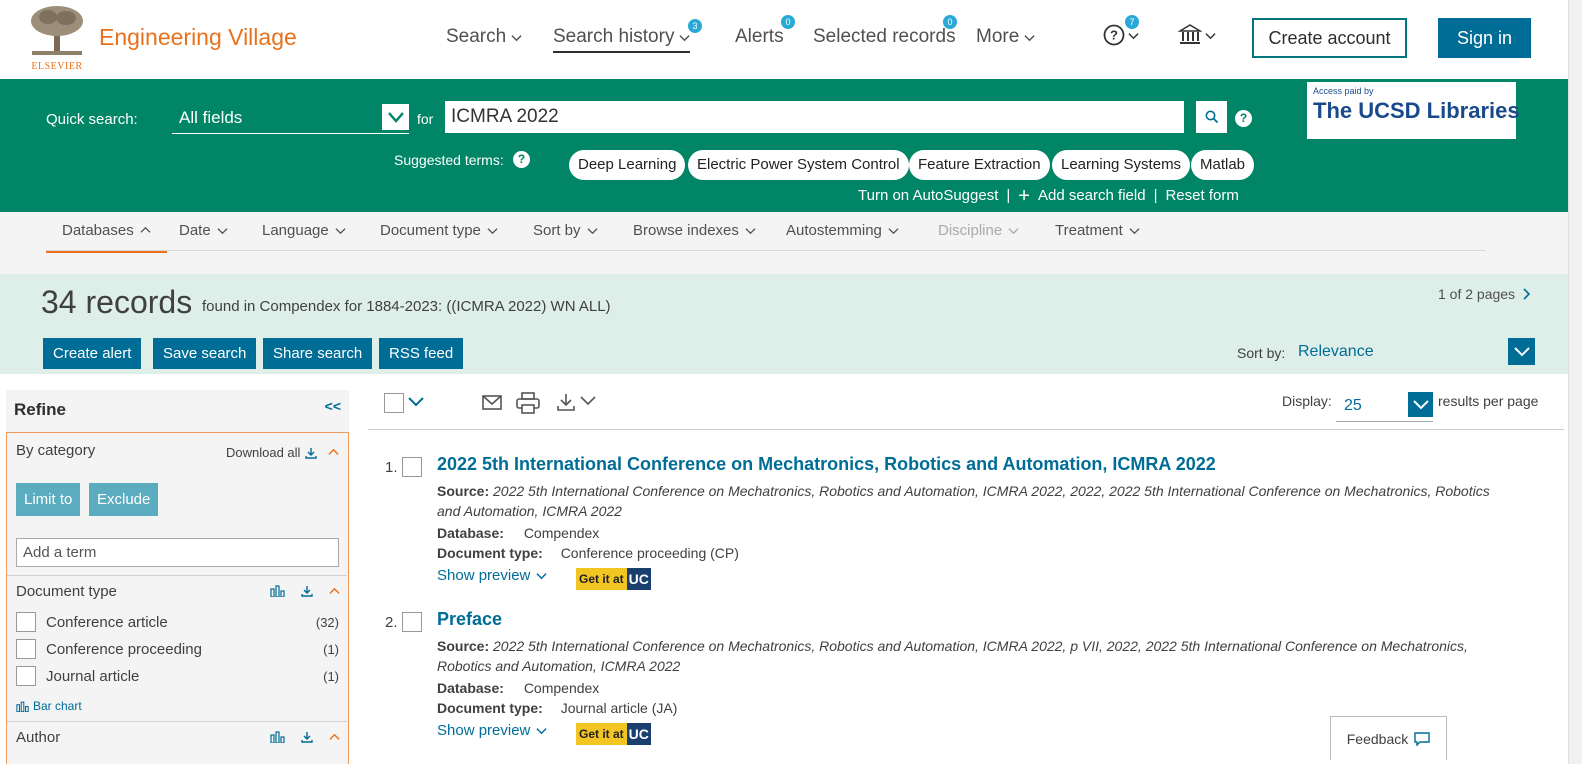  What do you see at coordinates (979, 165) in the screenshot?
I see `suggested-term-chip: Feature Extraction` at bounding box center [979, 165].